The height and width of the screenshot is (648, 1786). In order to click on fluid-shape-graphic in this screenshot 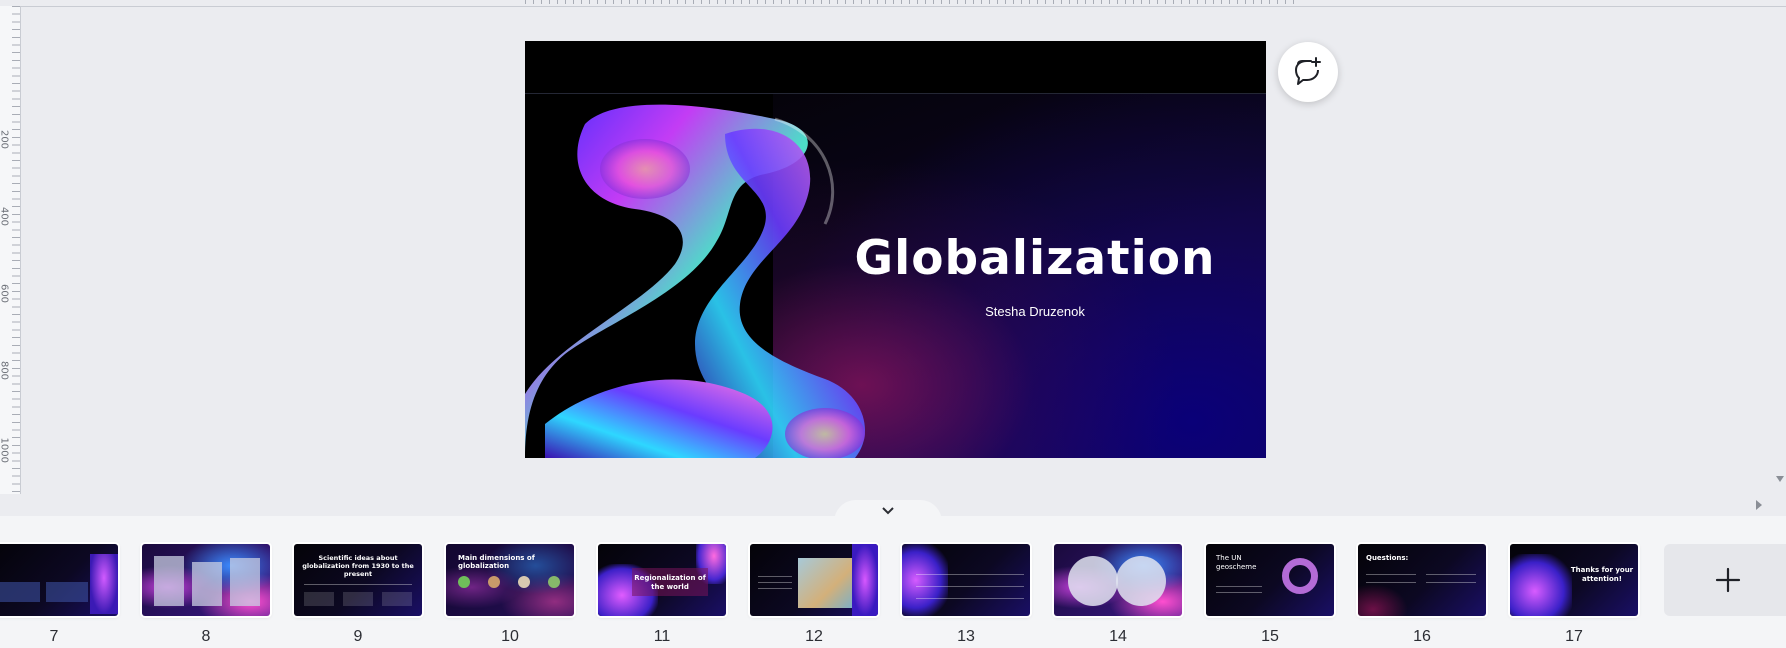, I will do `click(700, 276)`.